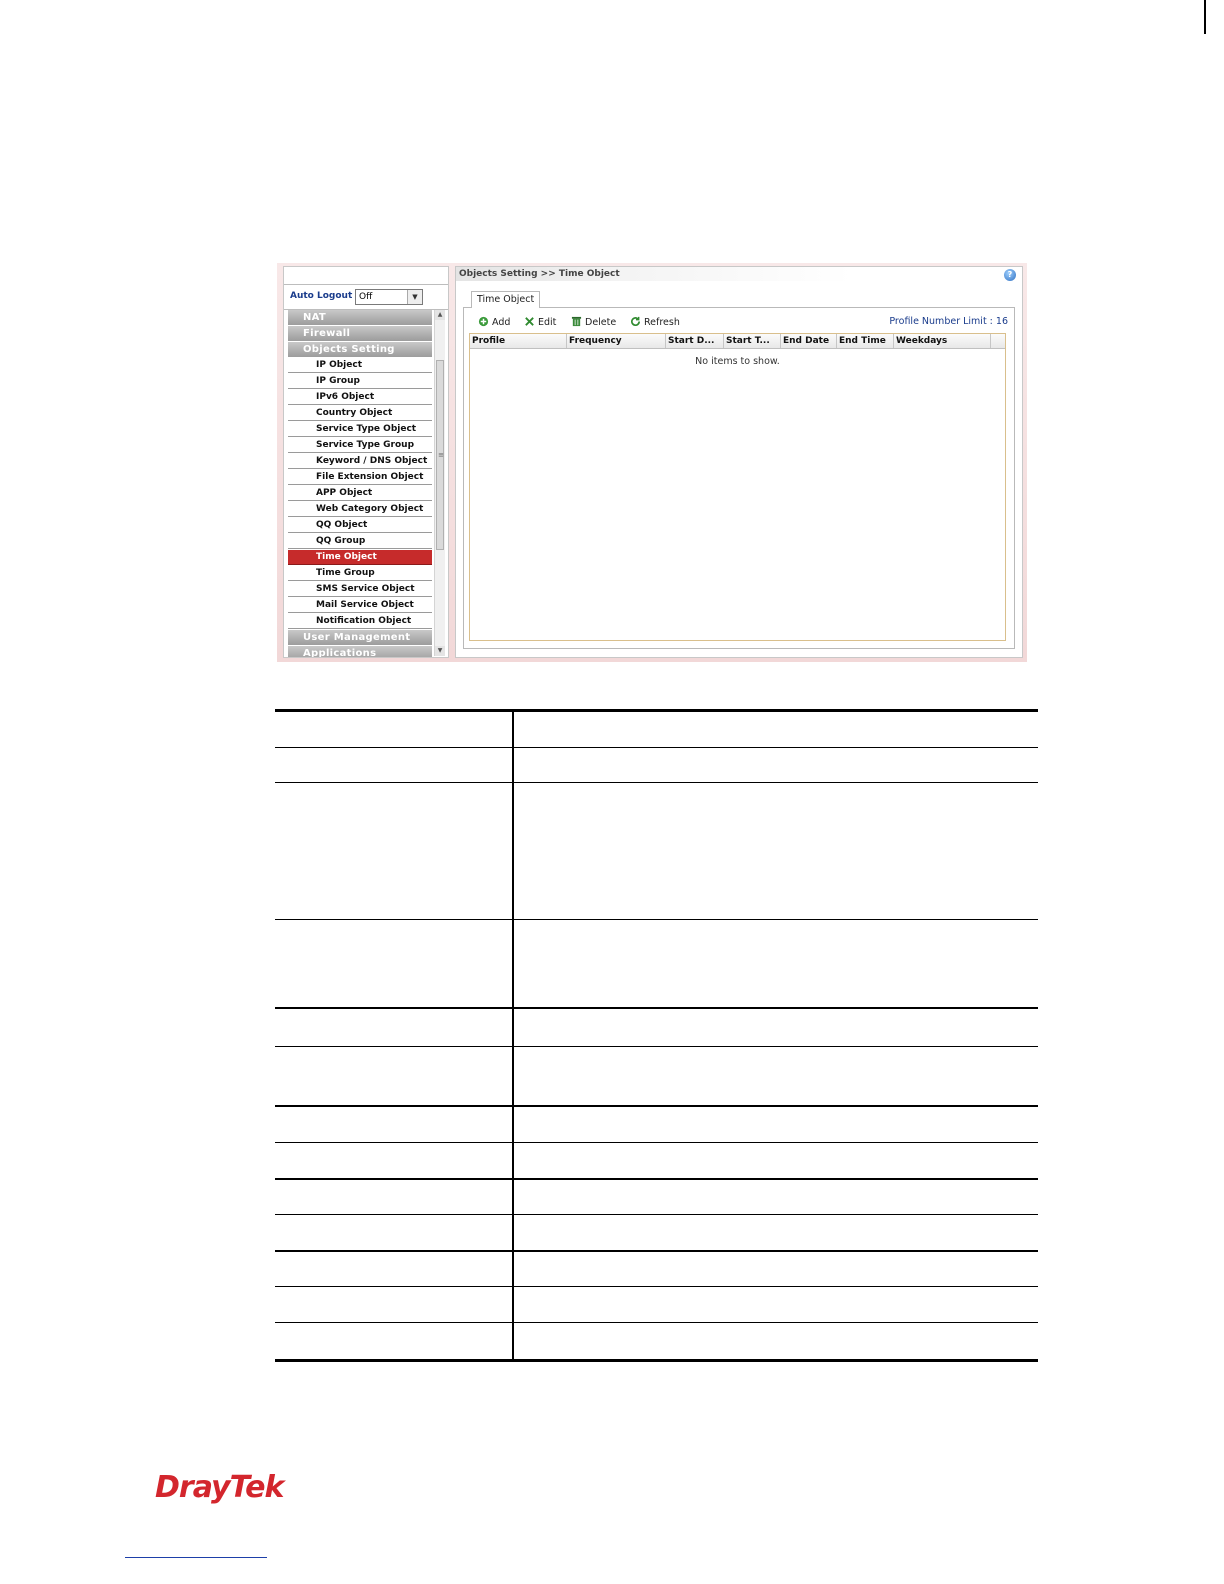 The image size is (1224, 1584). Describe the element at coordinates (1205, 17) in the screenshot. I see `page-edge-rule` at that location.